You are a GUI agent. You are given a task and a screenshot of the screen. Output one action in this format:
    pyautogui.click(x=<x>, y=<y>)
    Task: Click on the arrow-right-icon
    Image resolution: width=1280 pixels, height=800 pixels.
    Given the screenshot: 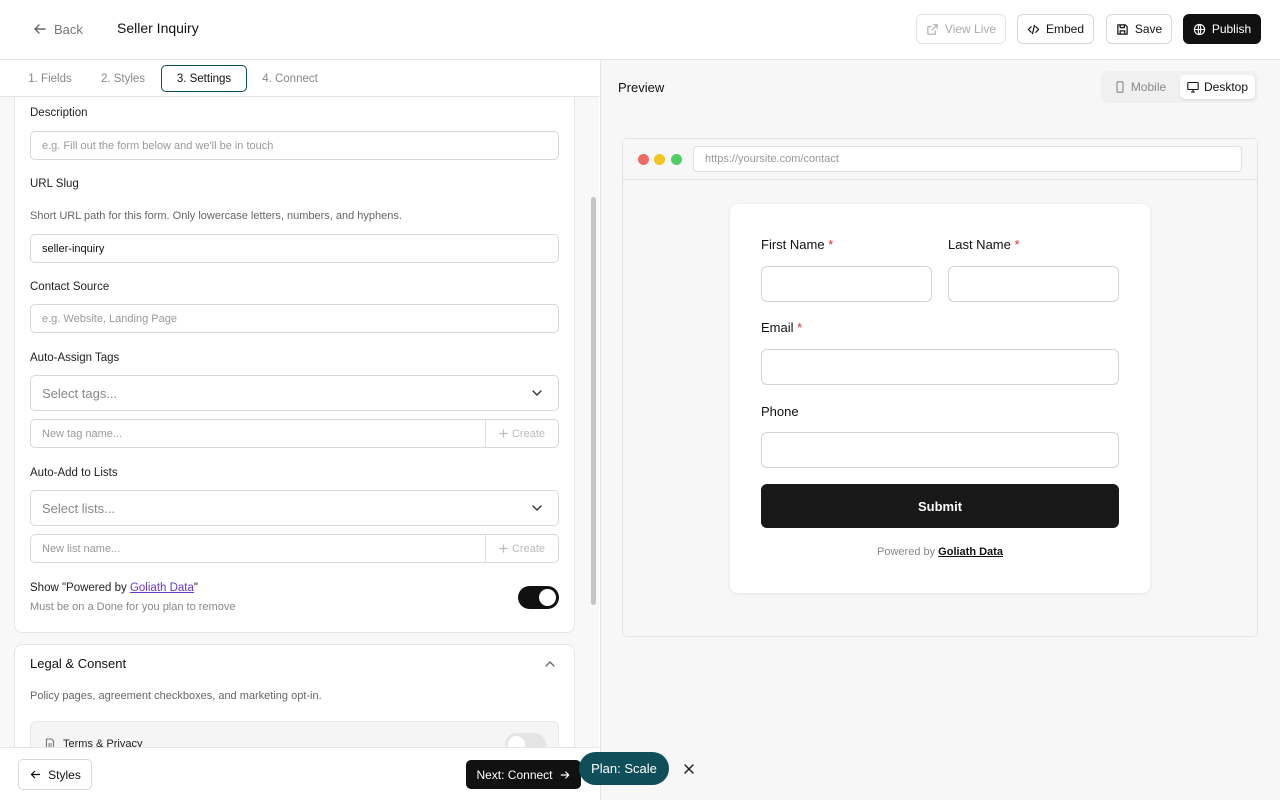 What is the action you would take?
    pyautogui.click(x=565, y=775)
    